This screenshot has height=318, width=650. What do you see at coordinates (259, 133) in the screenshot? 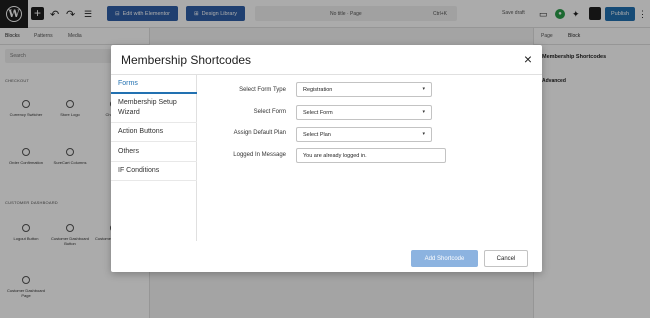
I see `plan-label: Assign Default Plan` at bounding box center [259, 133].